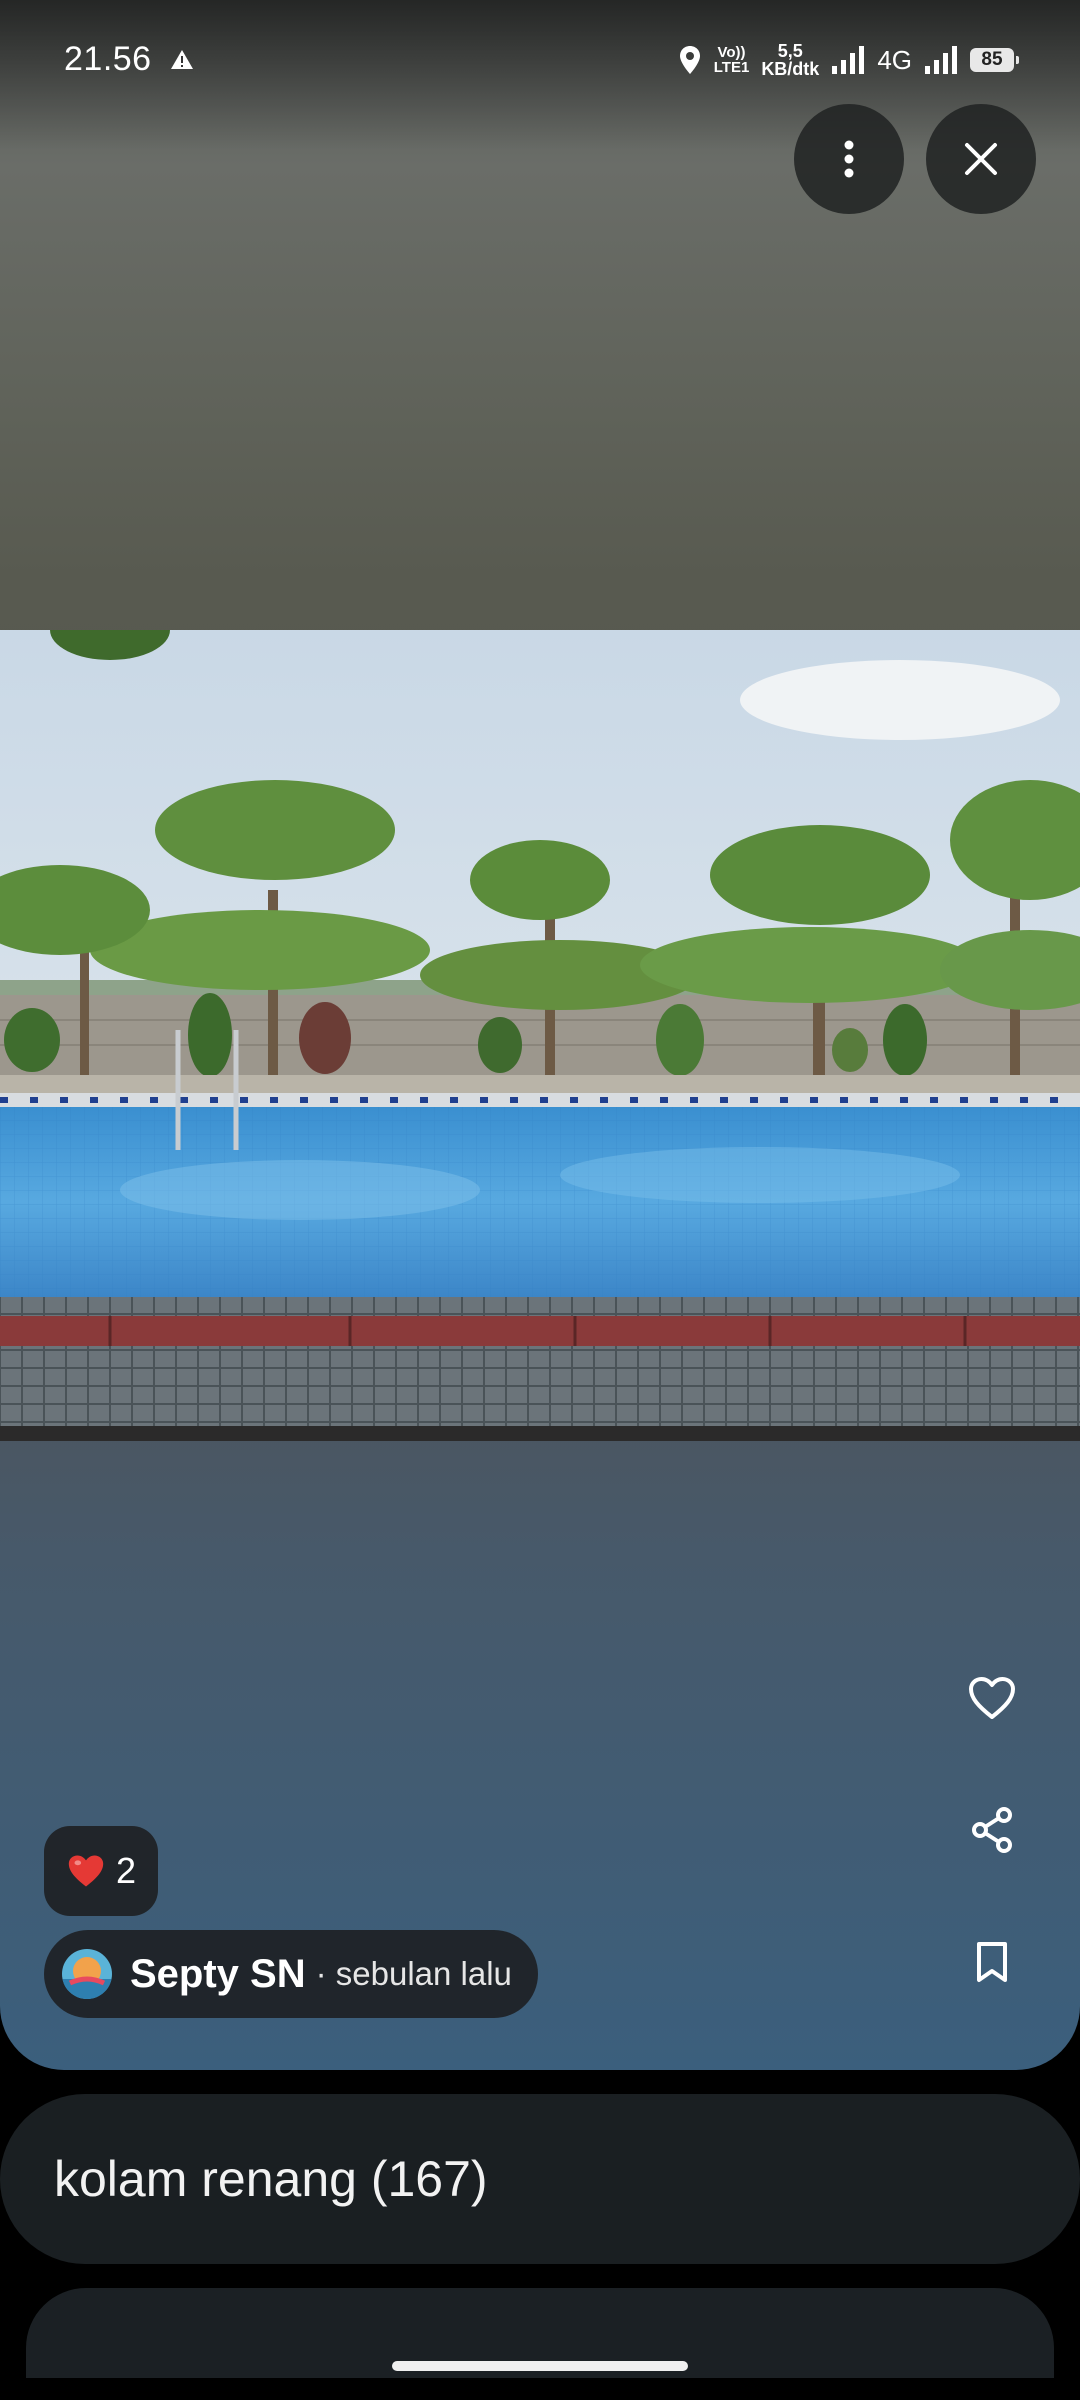  I want to click on network-speed: 5,5 KB/dtk, so click(790, 60).